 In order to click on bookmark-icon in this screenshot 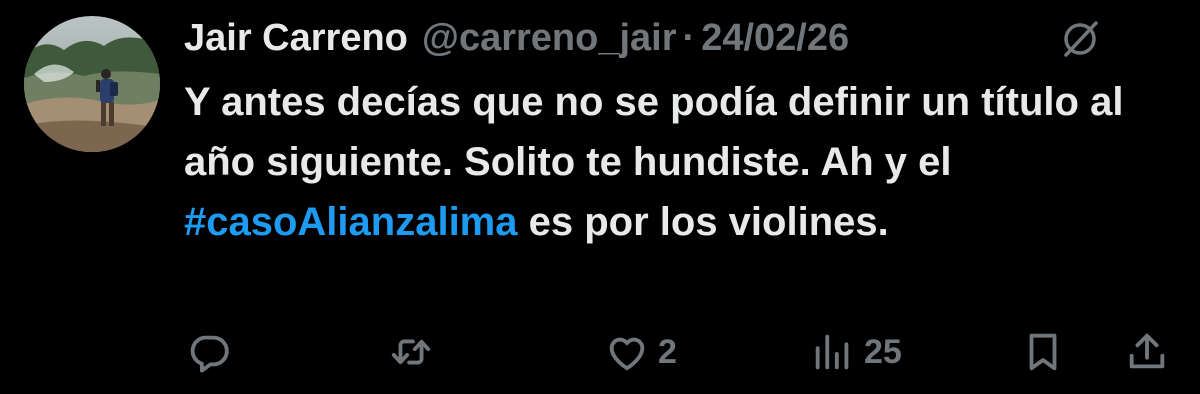, I will do `click(1043, 352)`.